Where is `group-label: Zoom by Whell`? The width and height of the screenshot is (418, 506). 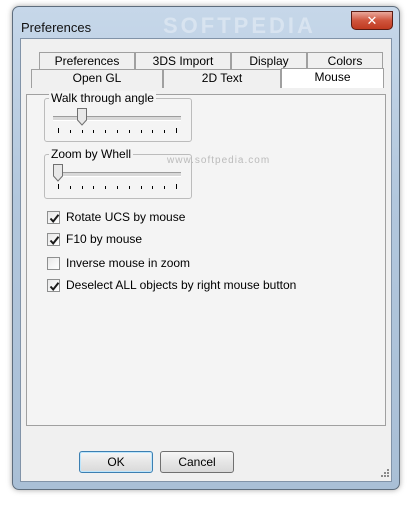 group-label: Zoom by Whell is located at coordinates (91, 154).